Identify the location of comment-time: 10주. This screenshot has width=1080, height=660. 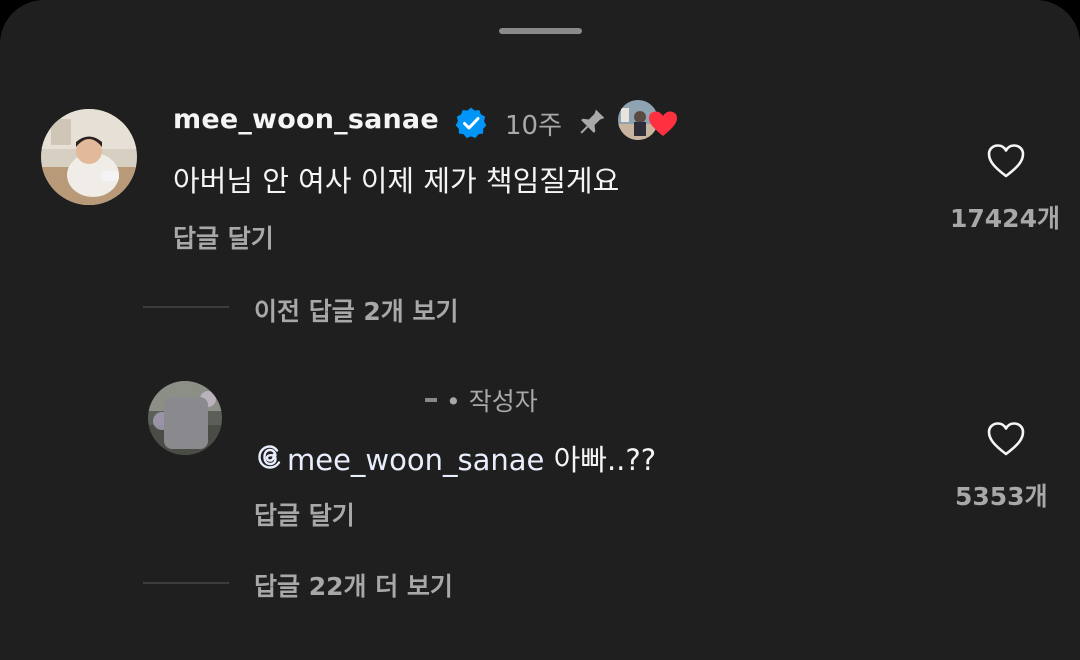
(534, 126).